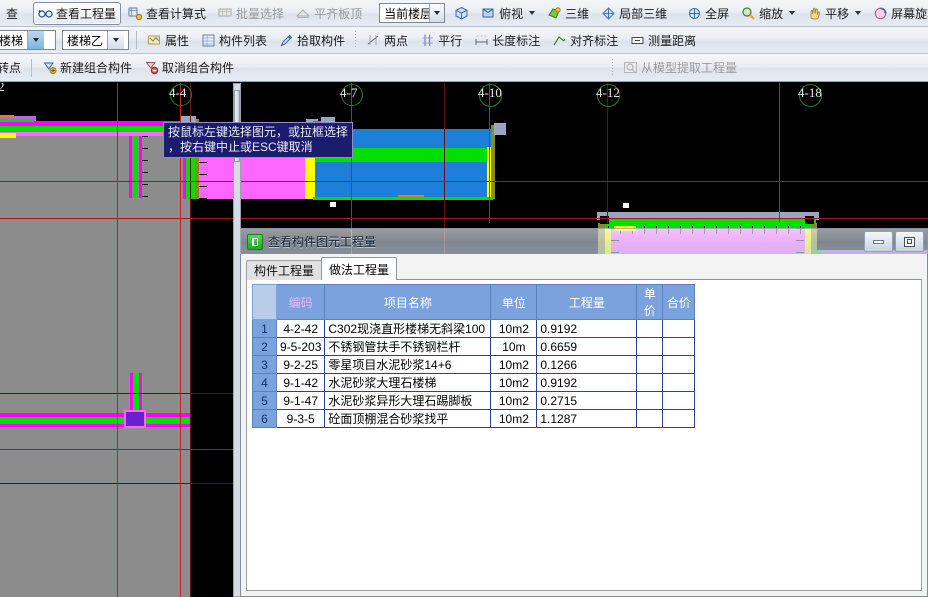  I want to click on cell-name: 水泥砂浆大理石楼梯, so click(408, 382).